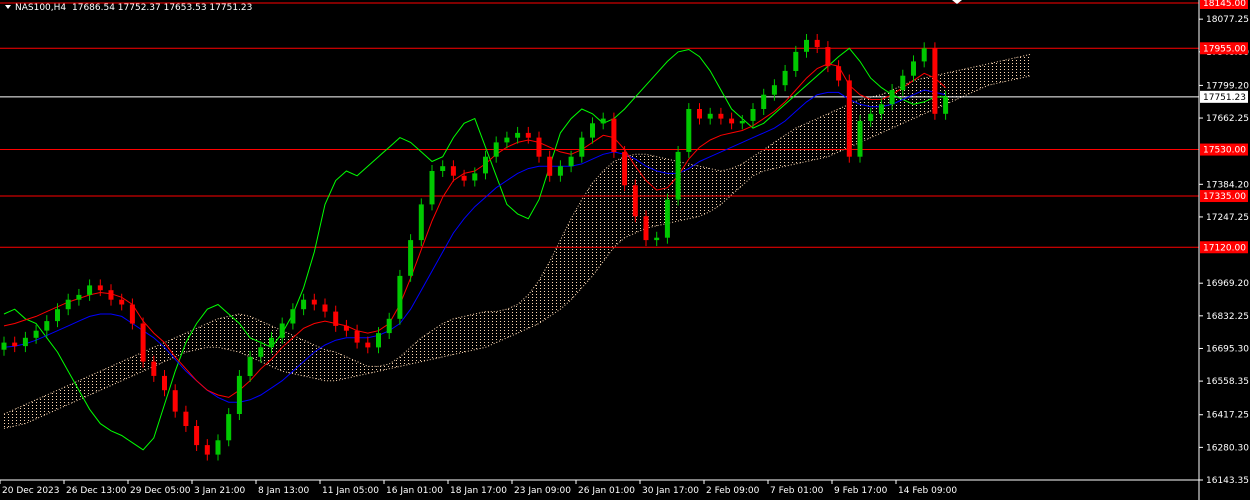 The image size is (1250, 500). Describe the element at coordinates (861, 491) in the screenshot. I see `time-tick-label: 9 Feb 17:00` at that location.